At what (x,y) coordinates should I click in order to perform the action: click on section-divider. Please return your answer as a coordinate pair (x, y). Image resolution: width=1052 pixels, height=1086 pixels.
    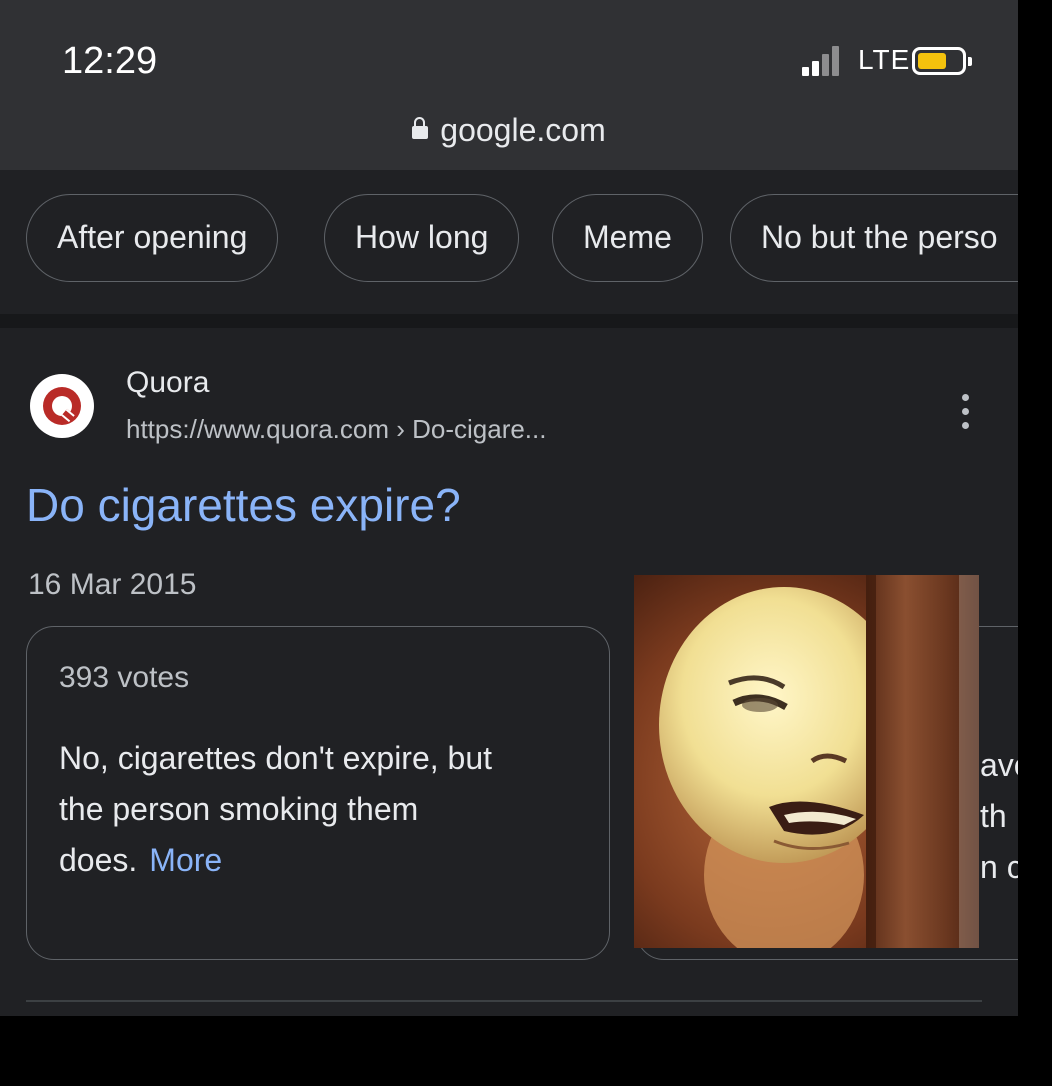
    Looking at the image, I should click on (509, 321).